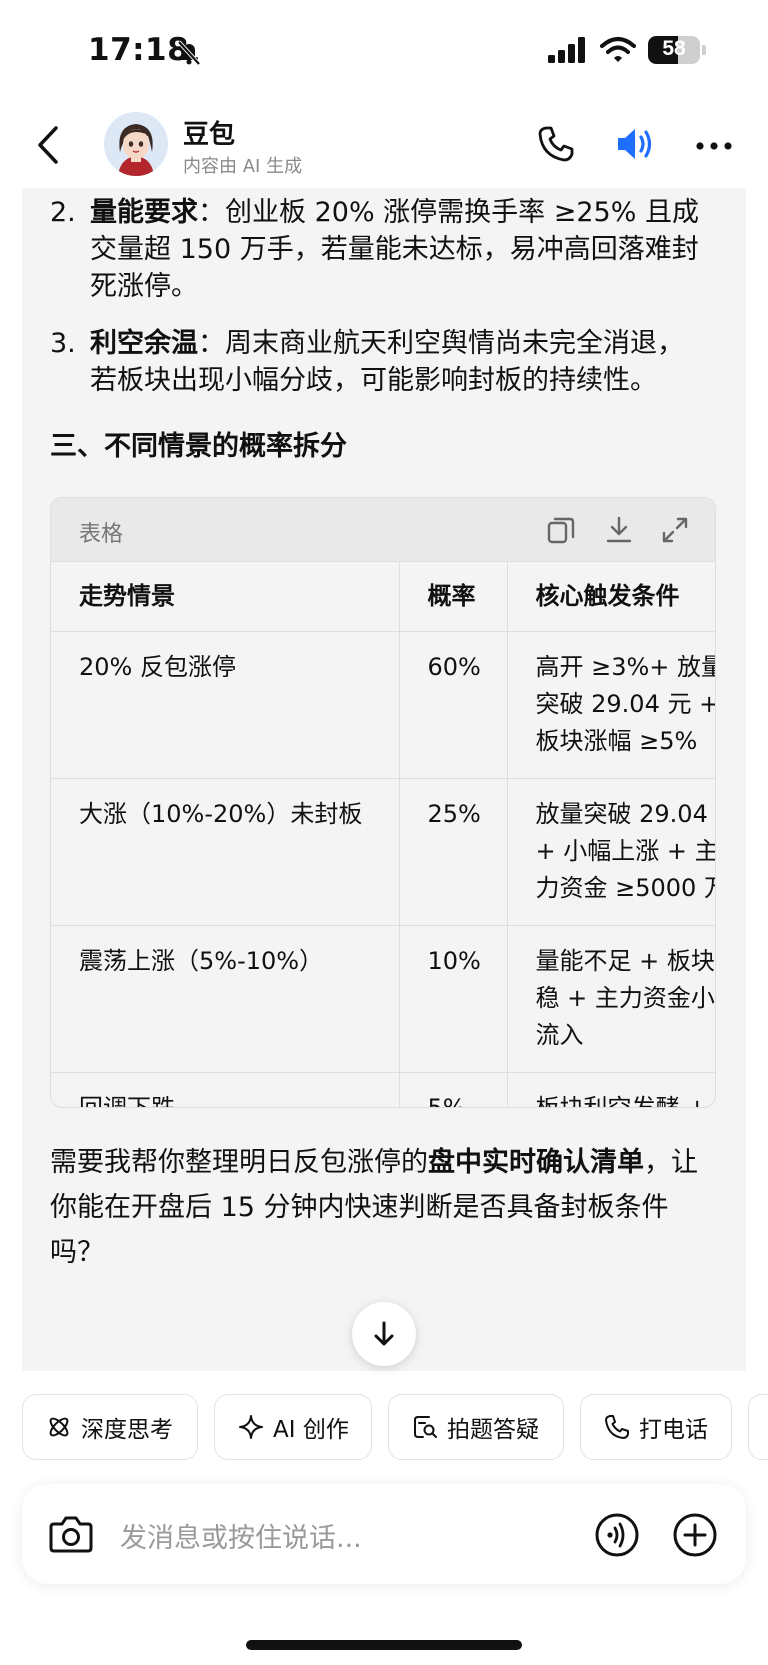 This screenshot has width=768, height=1665. I want to click on arrow-down-icon, so click(384, 1333).